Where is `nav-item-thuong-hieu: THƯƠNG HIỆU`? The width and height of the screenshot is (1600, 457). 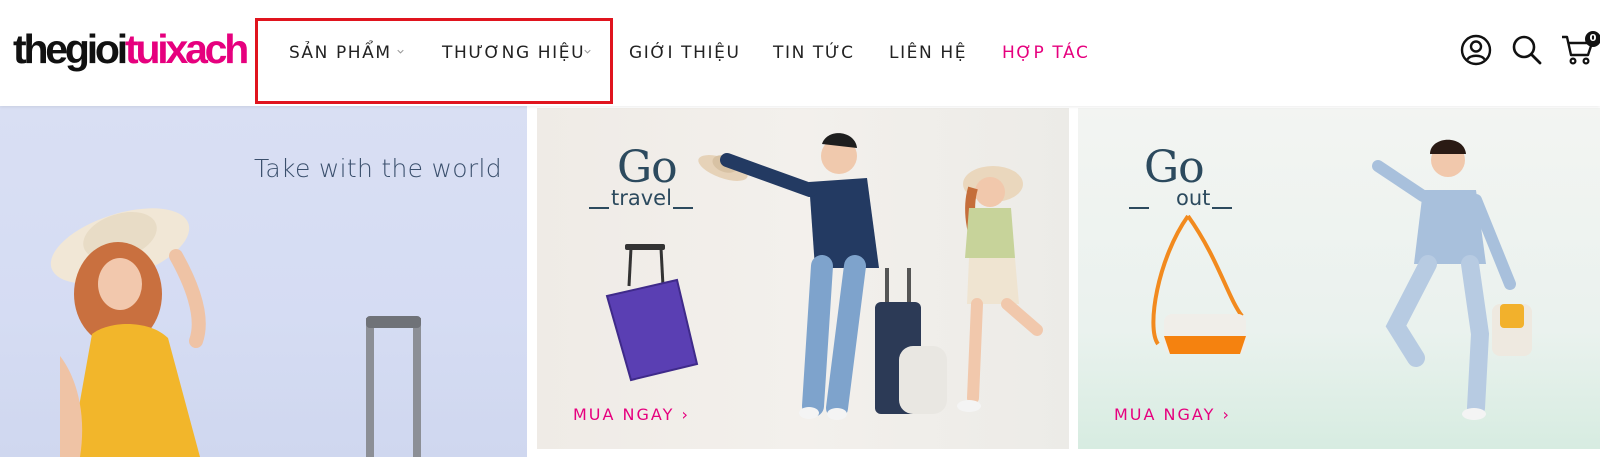 nav-item-thuong-hieu: THƯƠNG HIỆU is located at coordinates (513, 53).